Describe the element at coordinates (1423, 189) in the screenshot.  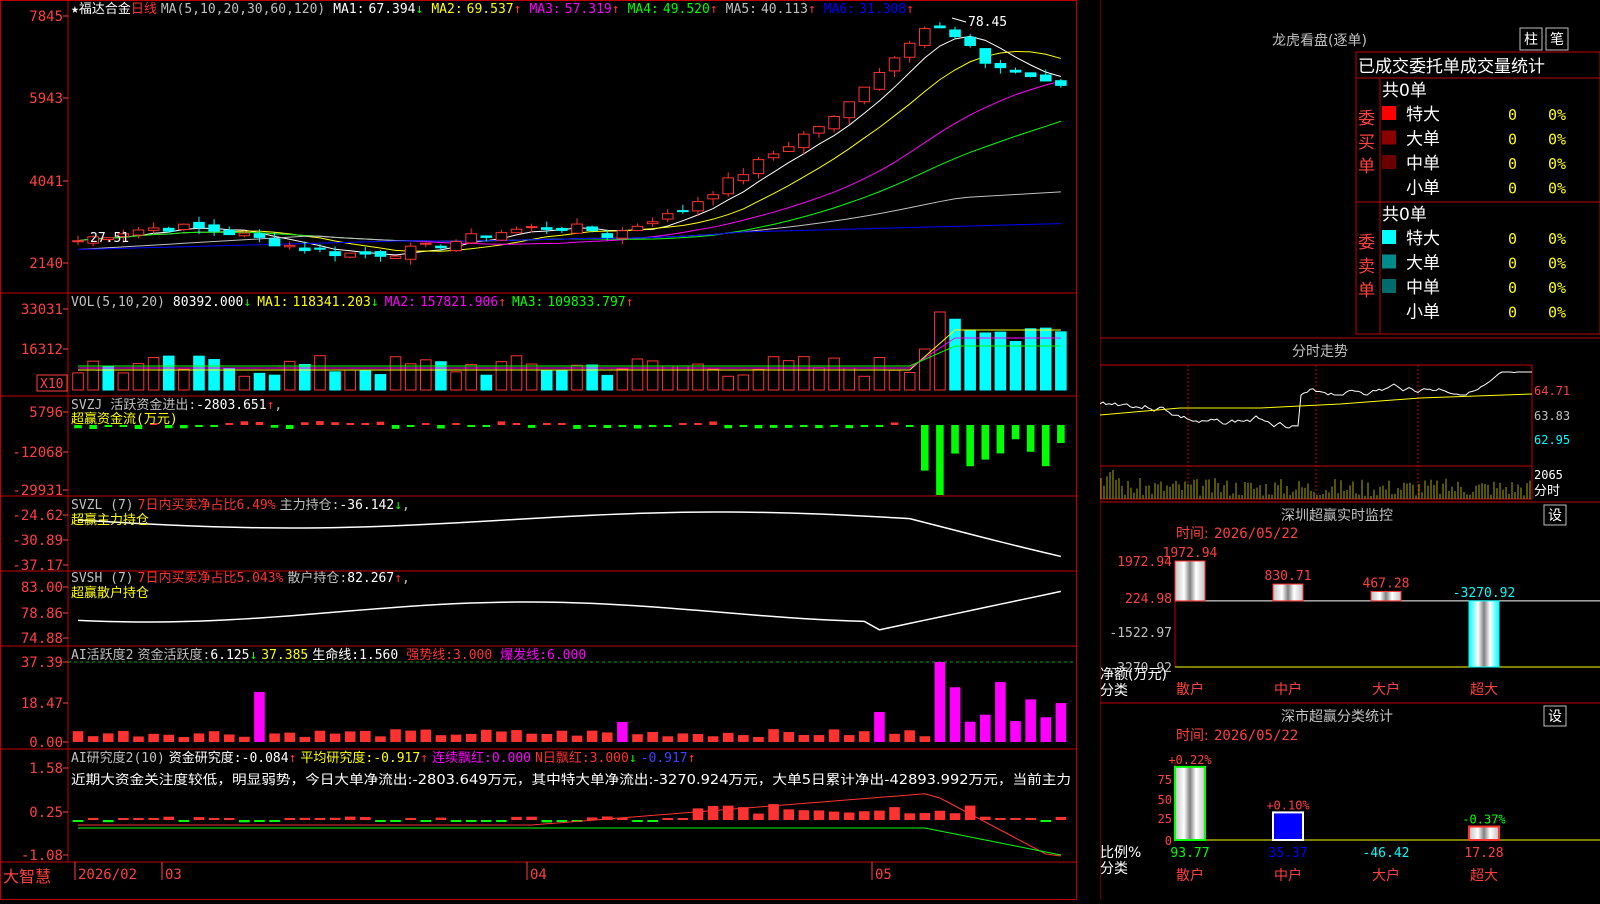
I see `size-label: 小单` at that location.